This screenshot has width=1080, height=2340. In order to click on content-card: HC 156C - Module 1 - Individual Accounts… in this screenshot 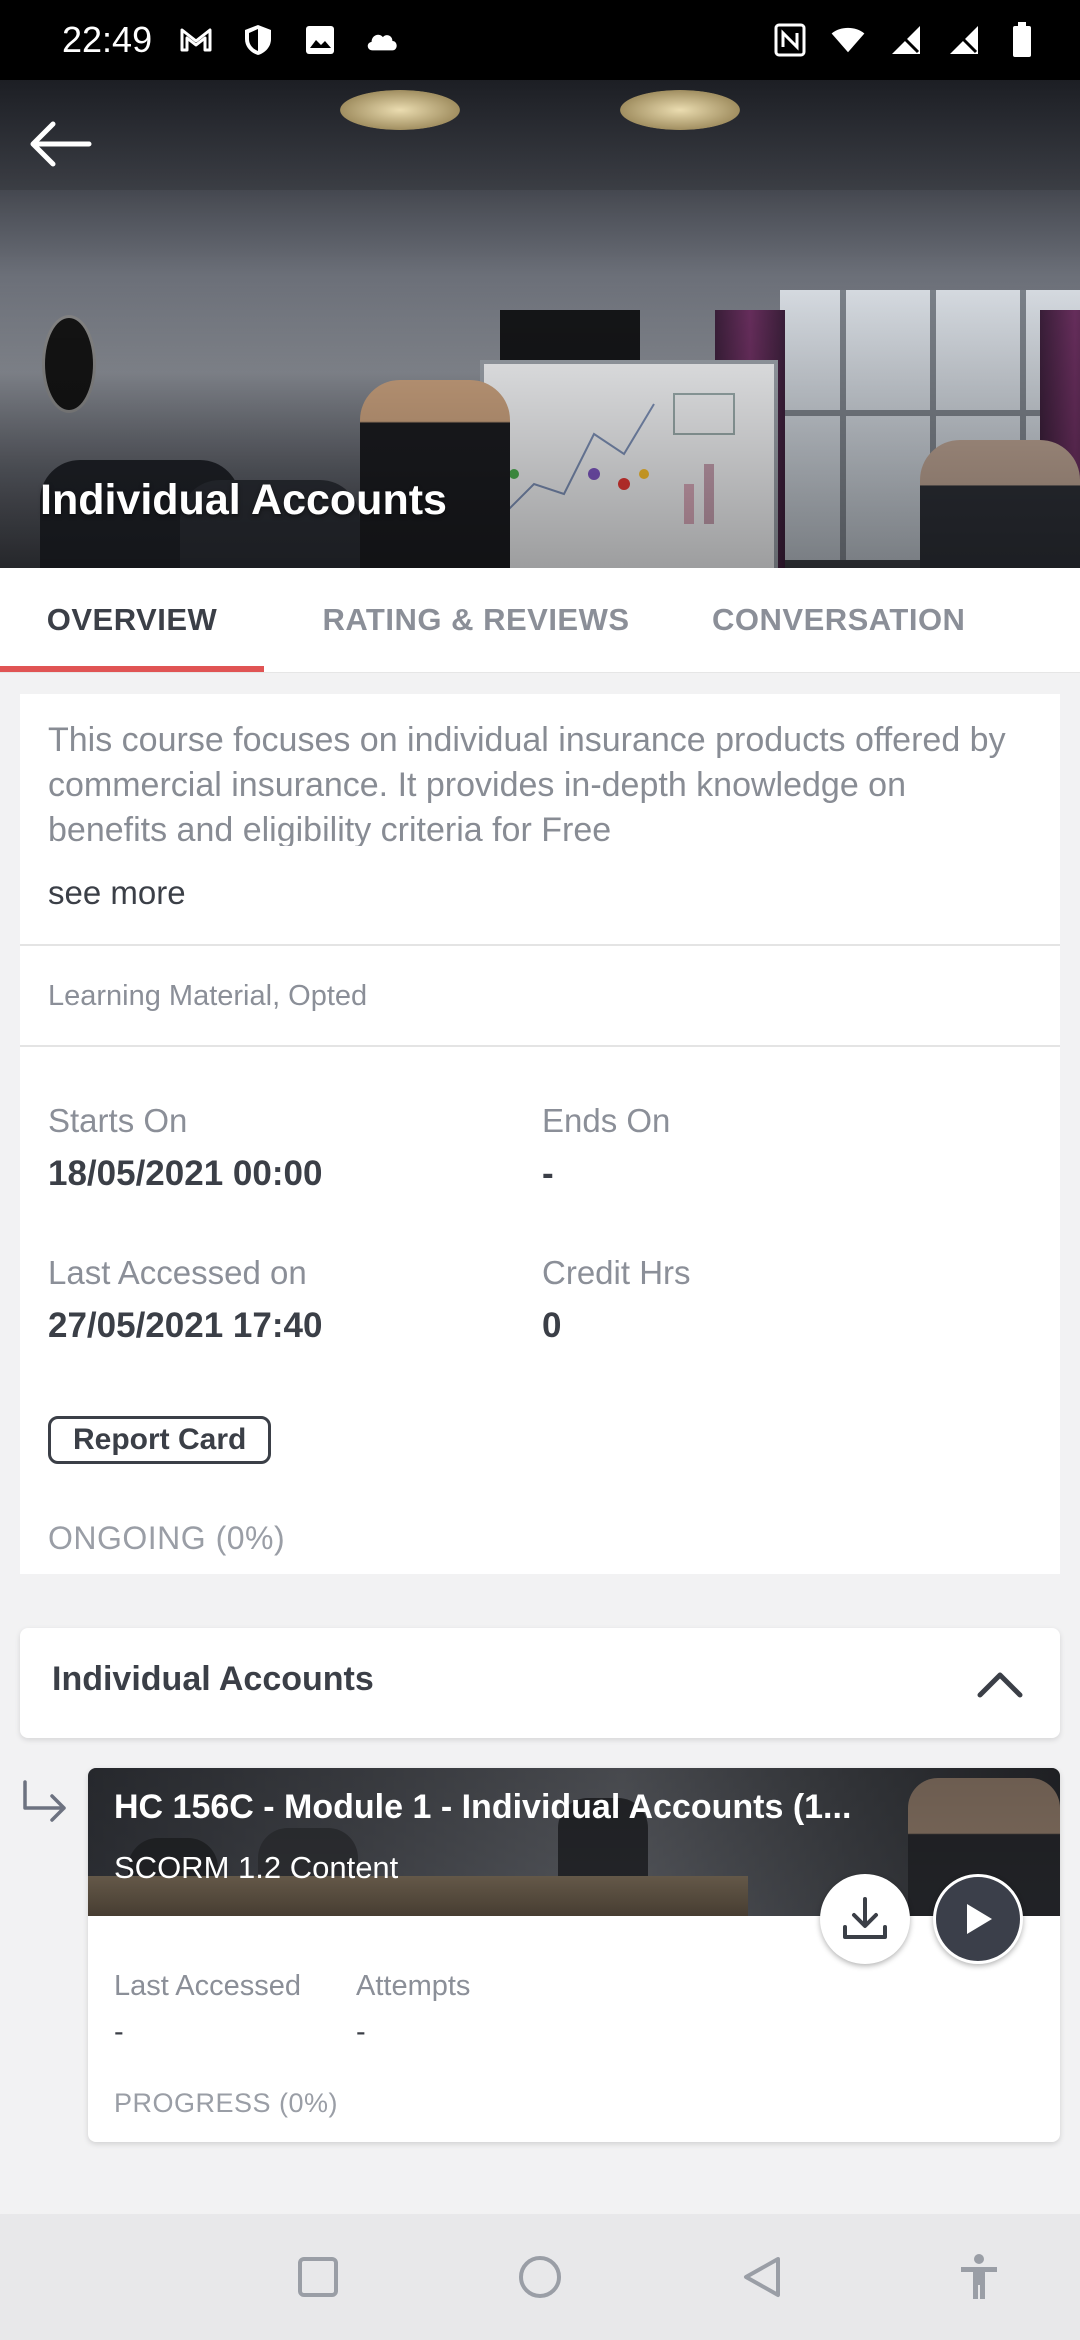, I will do `click(574, 1955)`.